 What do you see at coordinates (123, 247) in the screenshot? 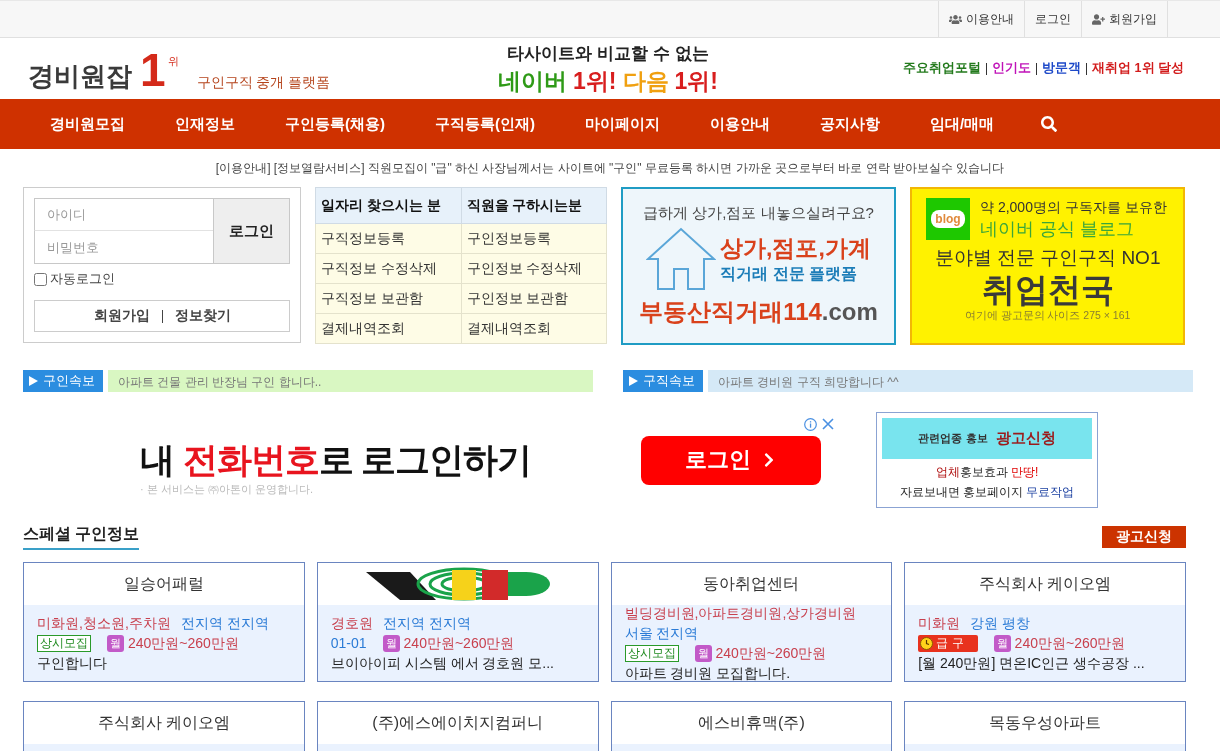
I see `password-field: 비밀번호` at bounding box center [123, 247].